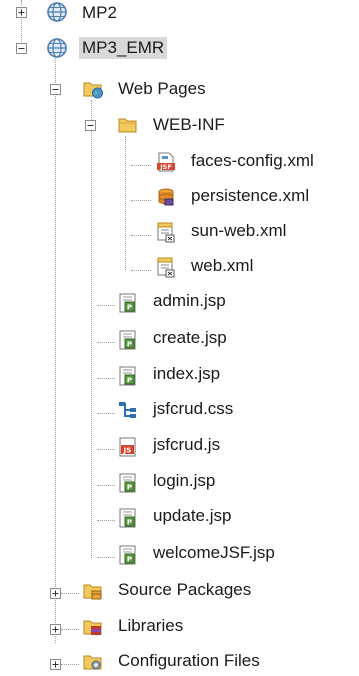  What do you see at coordinates (93, 662) in the screenshot?
I see `configuration-files-icon` at bounding box center [93, 662].